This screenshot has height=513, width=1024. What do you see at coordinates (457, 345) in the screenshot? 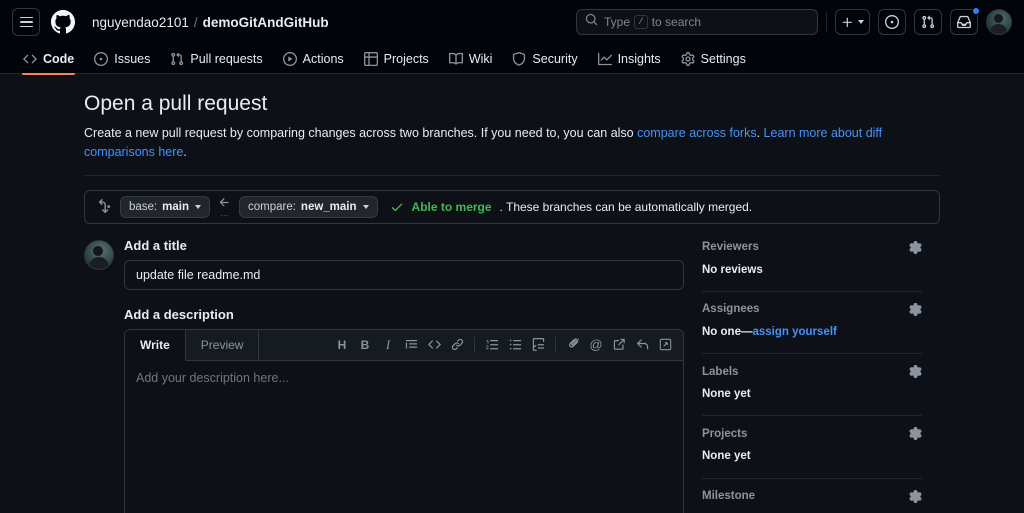
I see `link-icon` at bounding box center [457, 345].